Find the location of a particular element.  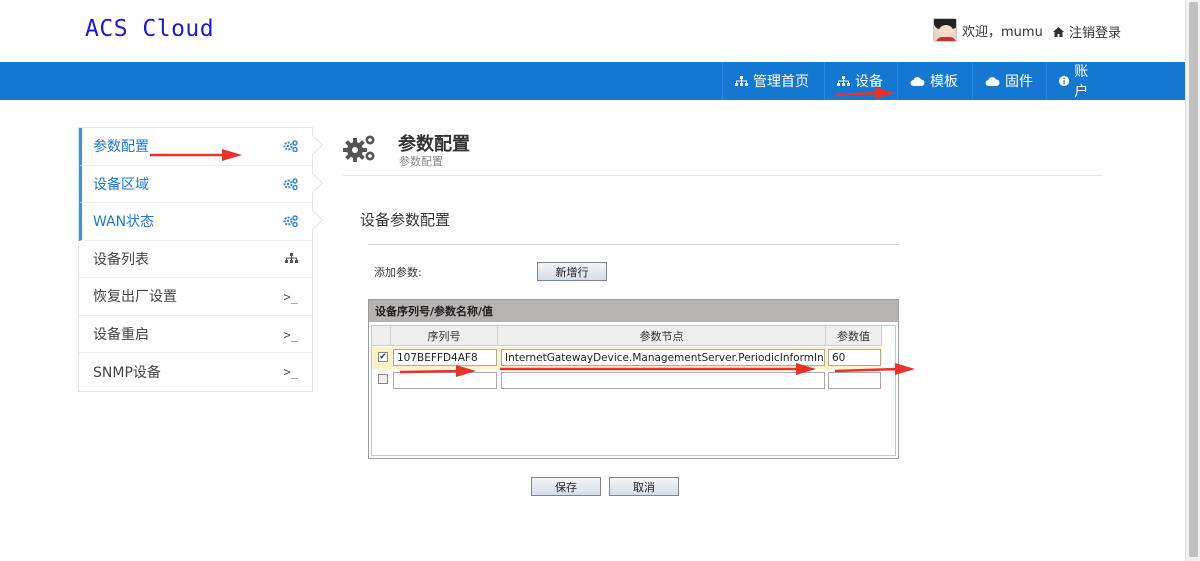

grid-header-serial: 序列号 is located at coordinates (444, 336).